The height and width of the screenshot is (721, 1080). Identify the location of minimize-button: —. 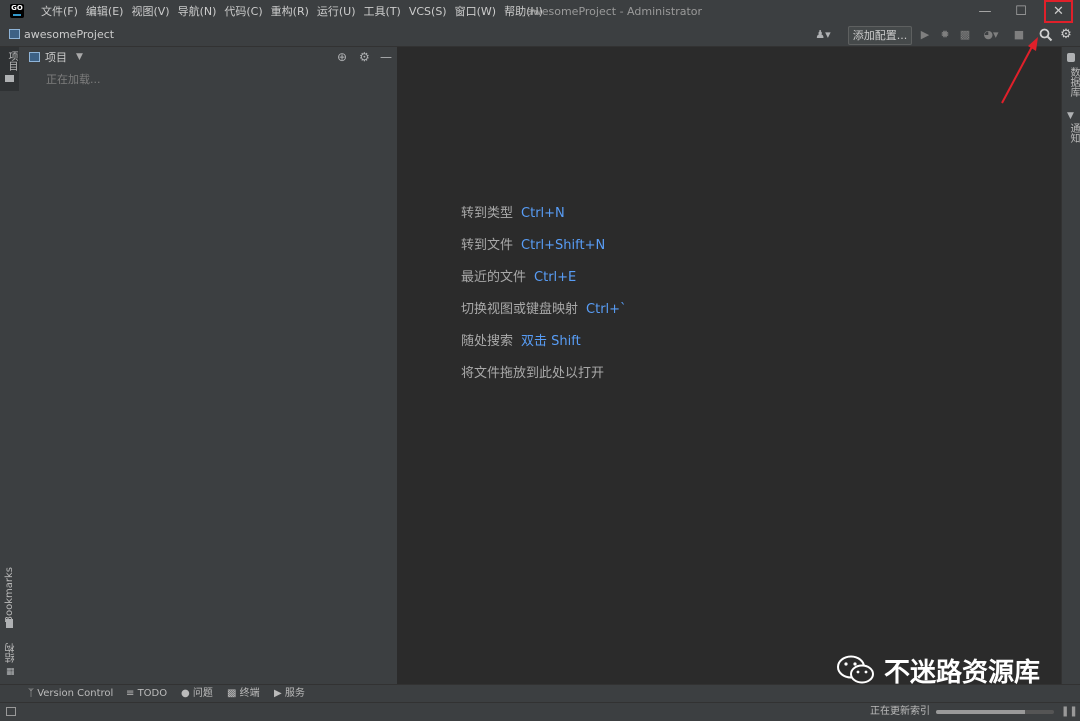
(985, 12).